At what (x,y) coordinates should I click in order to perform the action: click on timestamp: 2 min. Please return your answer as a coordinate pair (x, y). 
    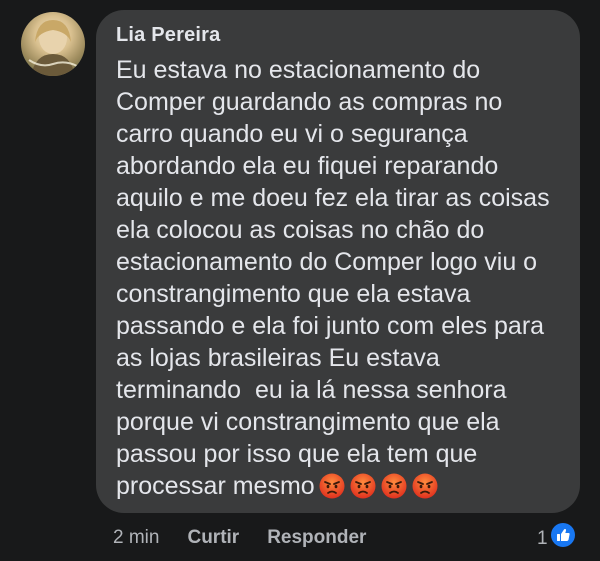
    Looking at the image, I should click on (136, 538).